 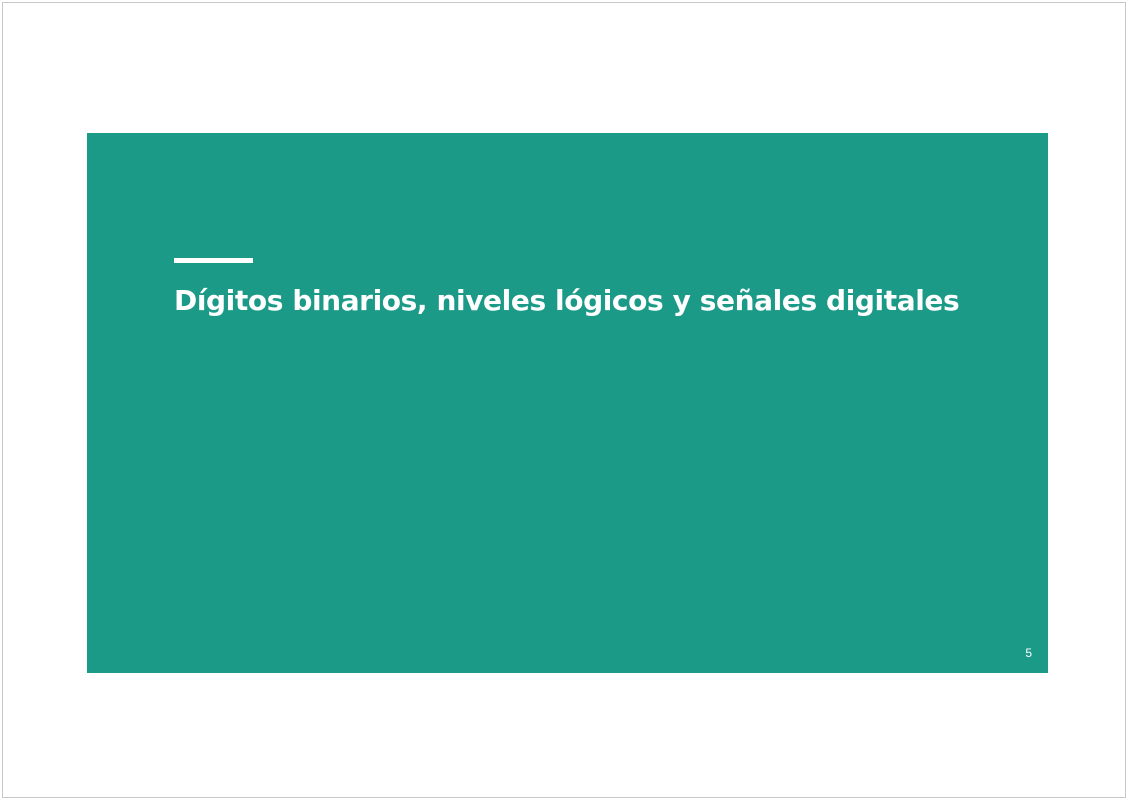 What do you see at coordinates (213, 260) in the screenshot?
I see `title-accent-bar` at bounding box center [213, 260].